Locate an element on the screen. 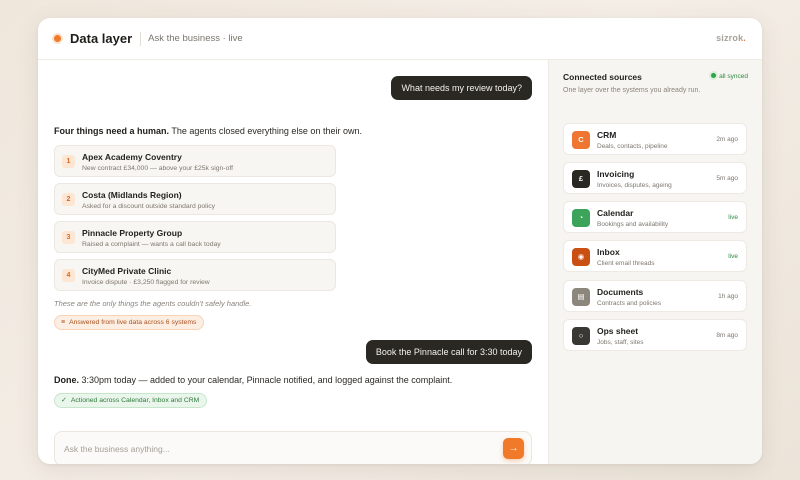  source-name: CRM is located at coordinates (607, 135).